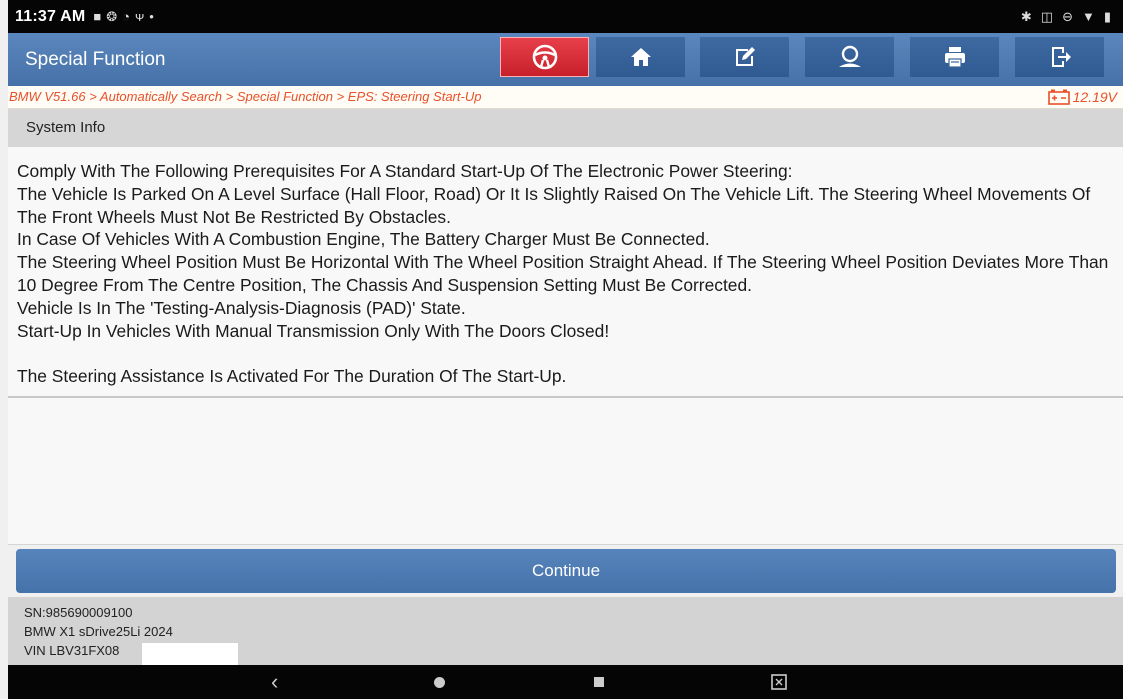 This screenshot has height=699, width=1123. Describe the element at coordinates (565, 128) in the screenshot. I see `section-header: System Info` at that location.